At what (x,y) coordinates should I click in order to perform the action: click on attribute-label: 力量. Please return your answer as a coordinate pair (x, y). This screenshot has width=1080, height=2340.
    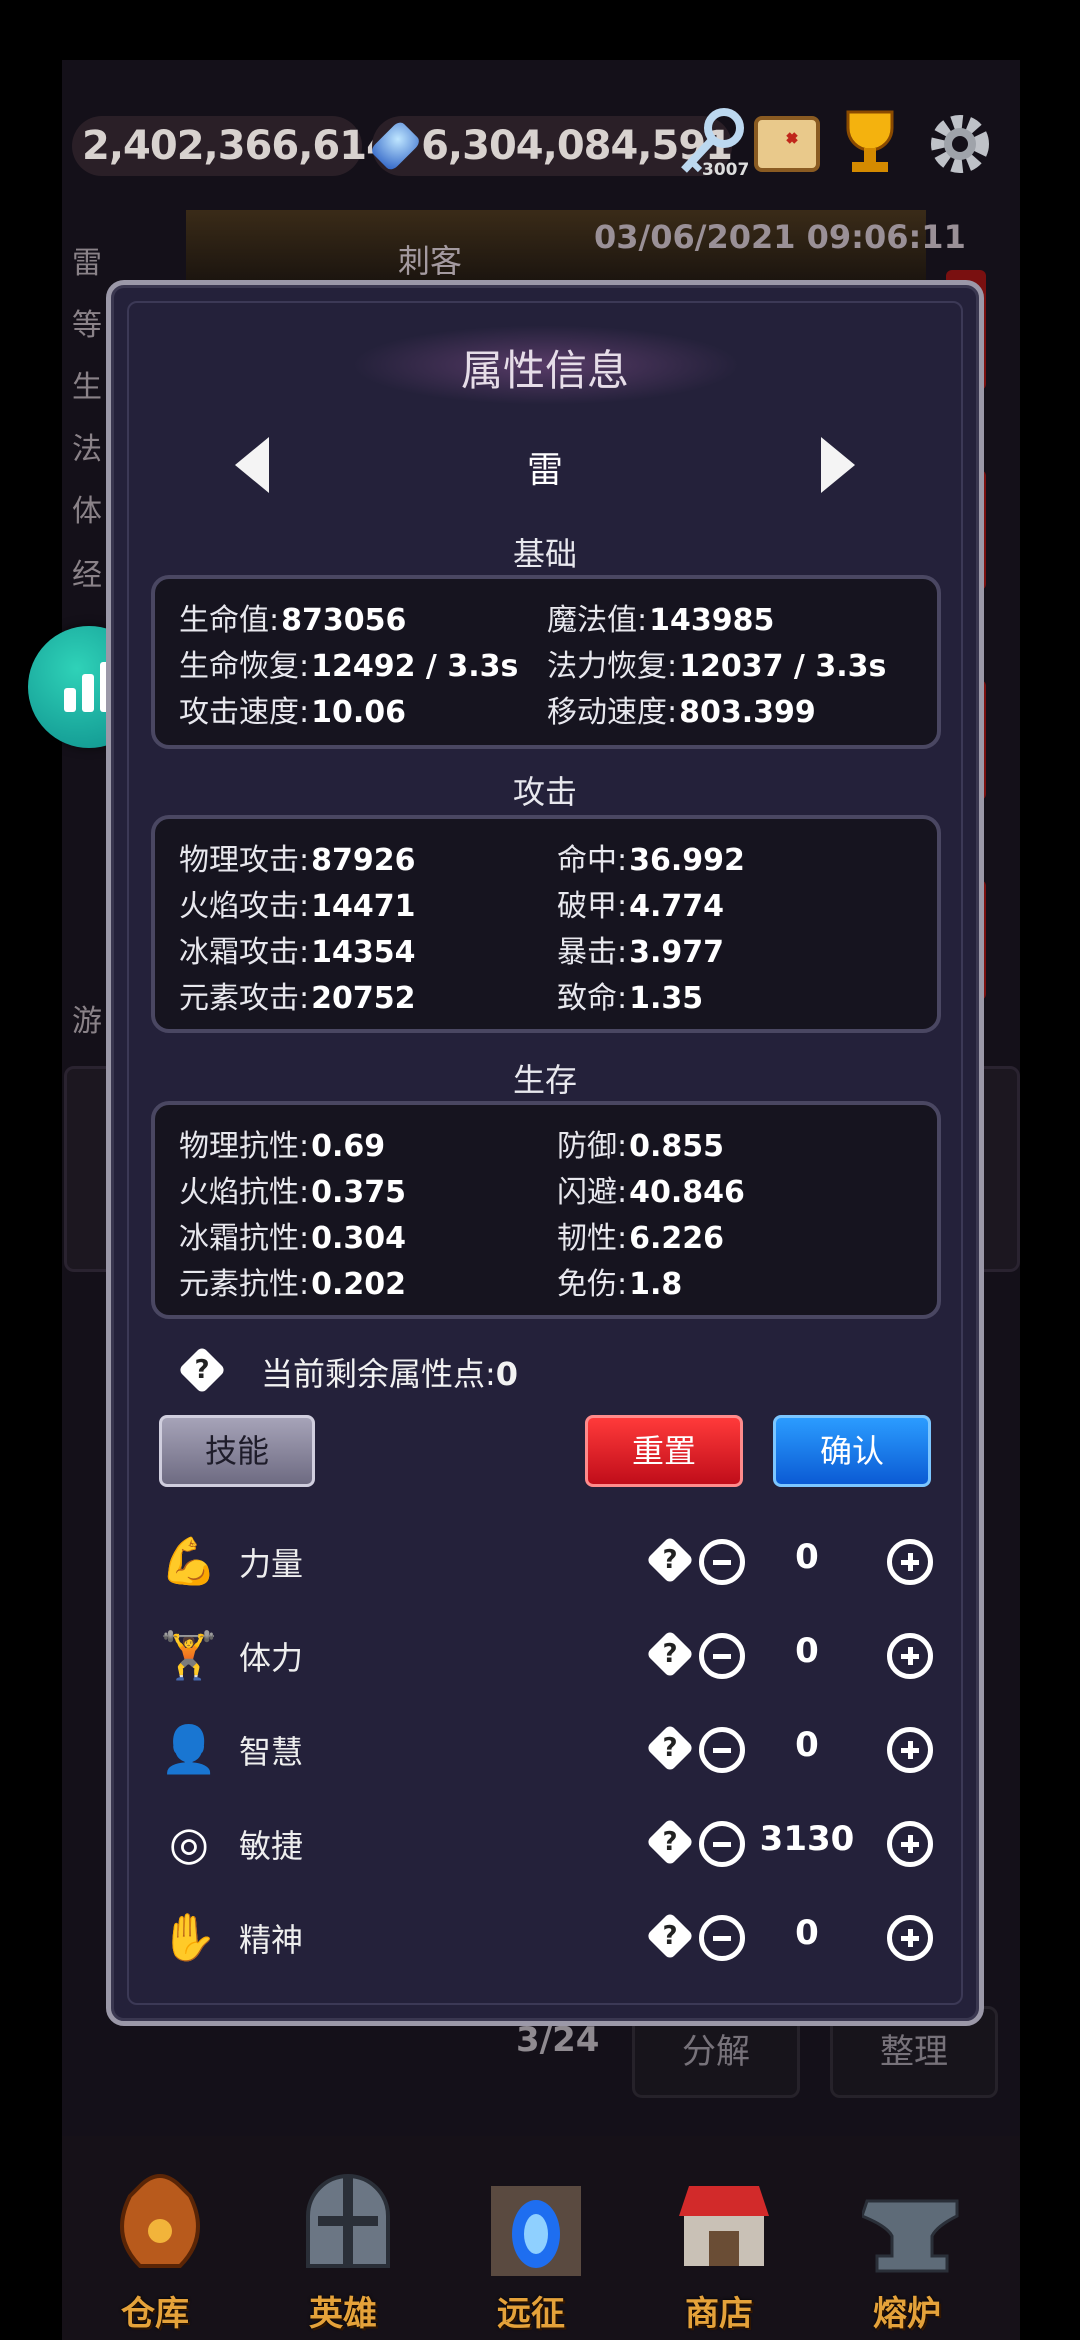
    Looking at the image, I should click on (271, 1564).